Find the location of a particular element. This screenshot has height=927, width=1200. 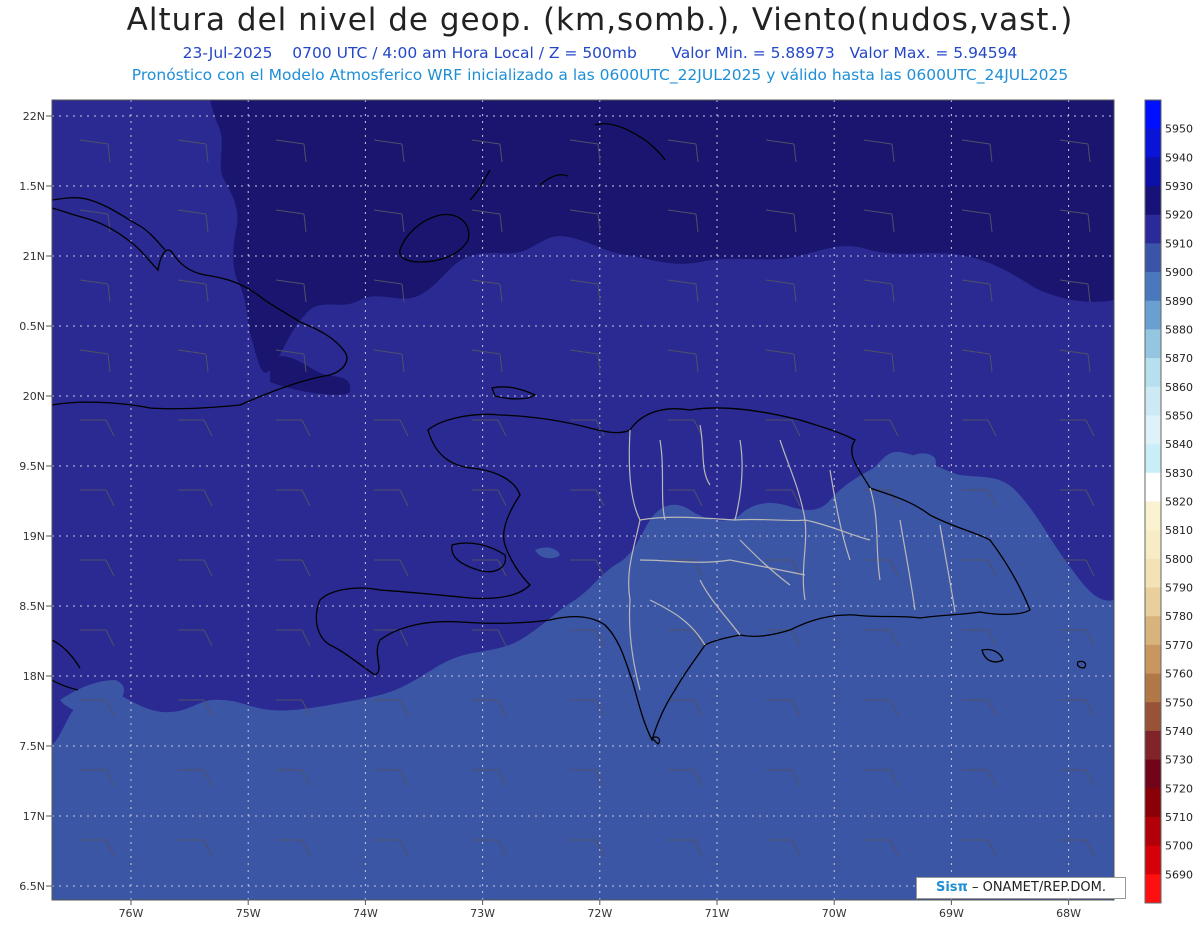

credit-box: Sisπ – ONAMET/REP.DOM. is located at coordinates (1021, 888).